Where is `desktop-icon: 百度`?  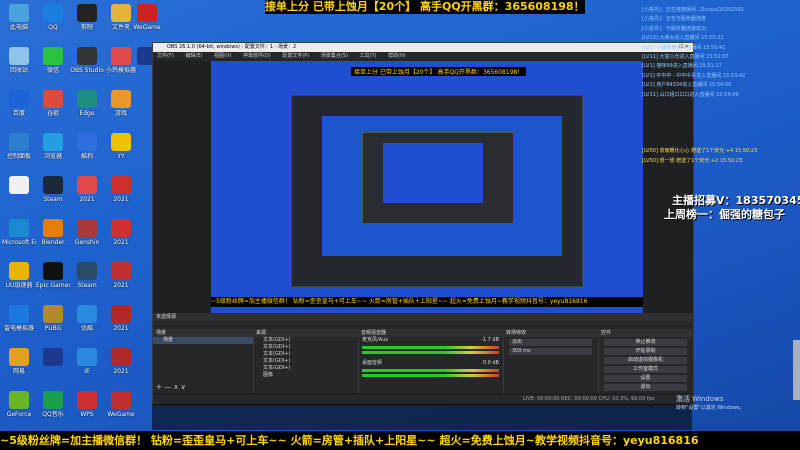 desktop-icon: 百度 is located at coordinates (19, 109).